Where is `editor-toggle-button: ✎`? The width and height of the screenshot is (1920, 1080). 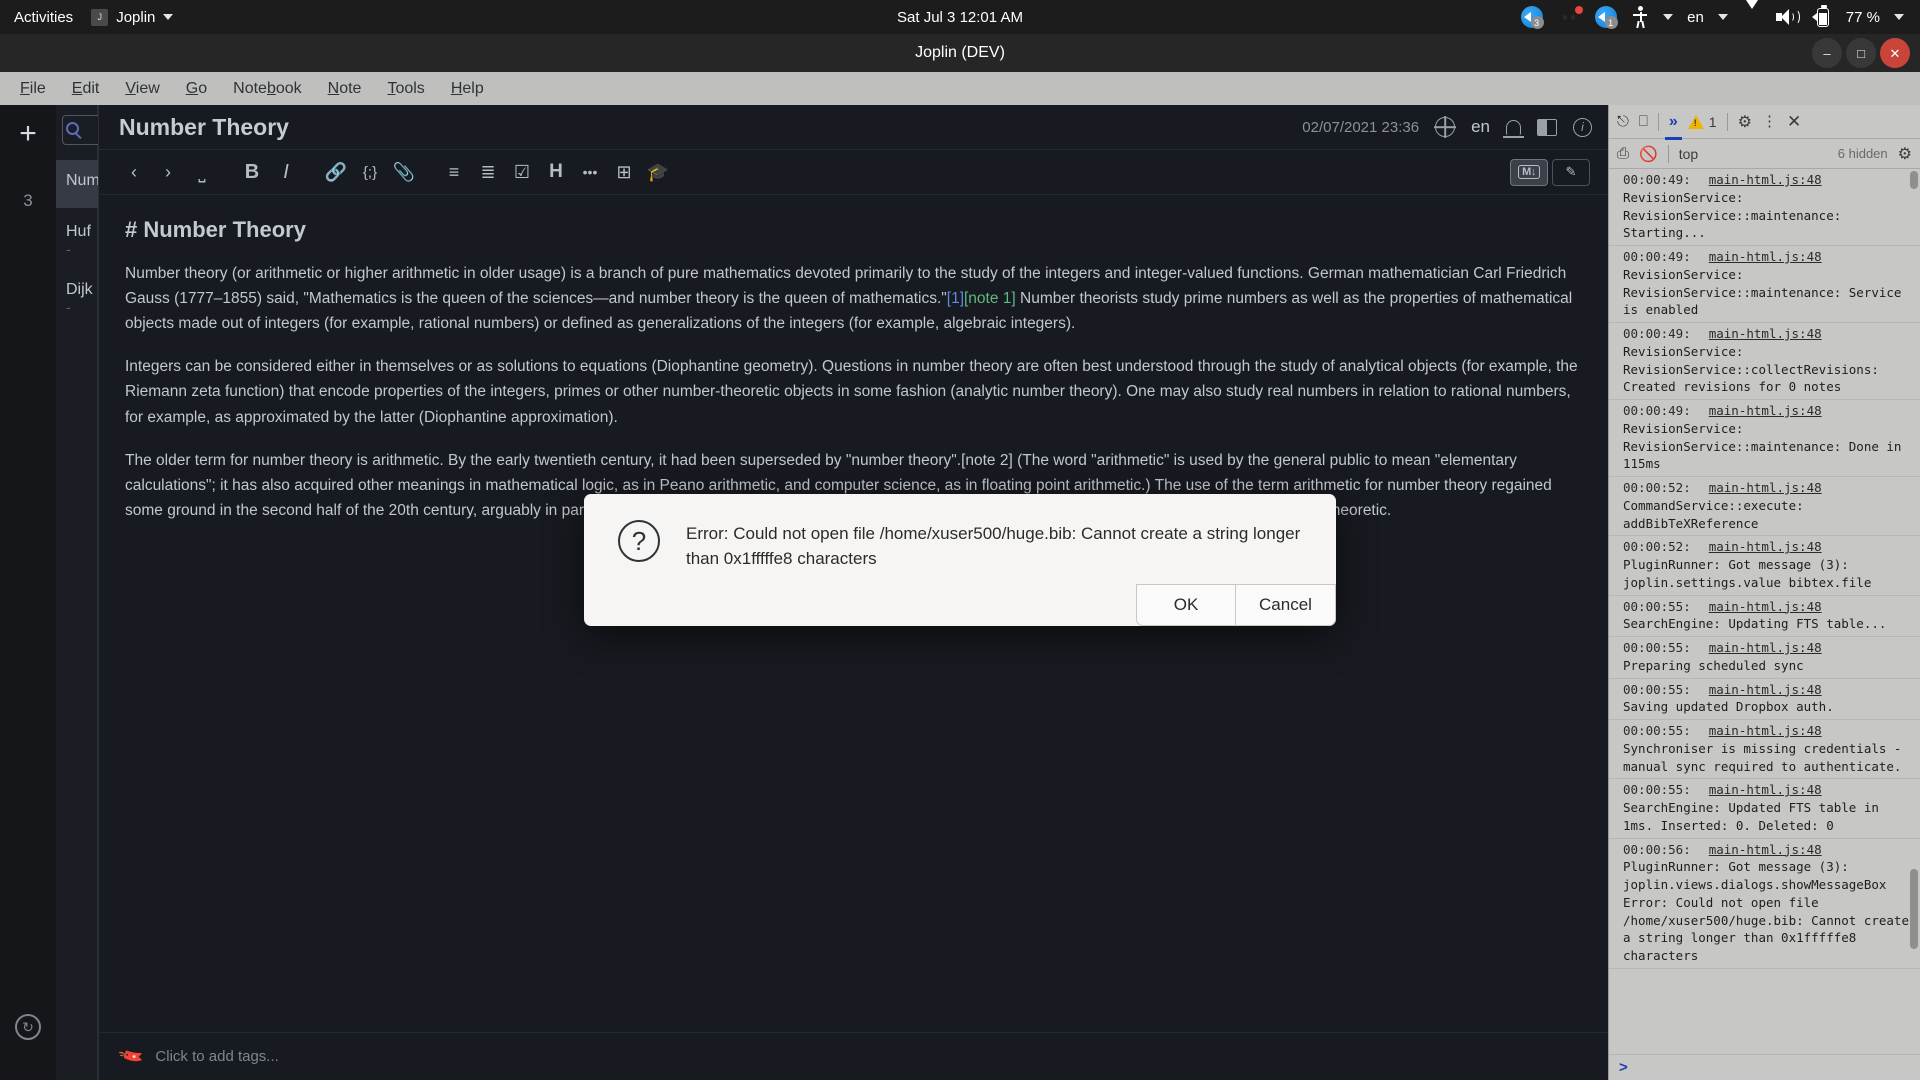 editor-toggle-button: ✎ is located at coordinates (1571, 172).